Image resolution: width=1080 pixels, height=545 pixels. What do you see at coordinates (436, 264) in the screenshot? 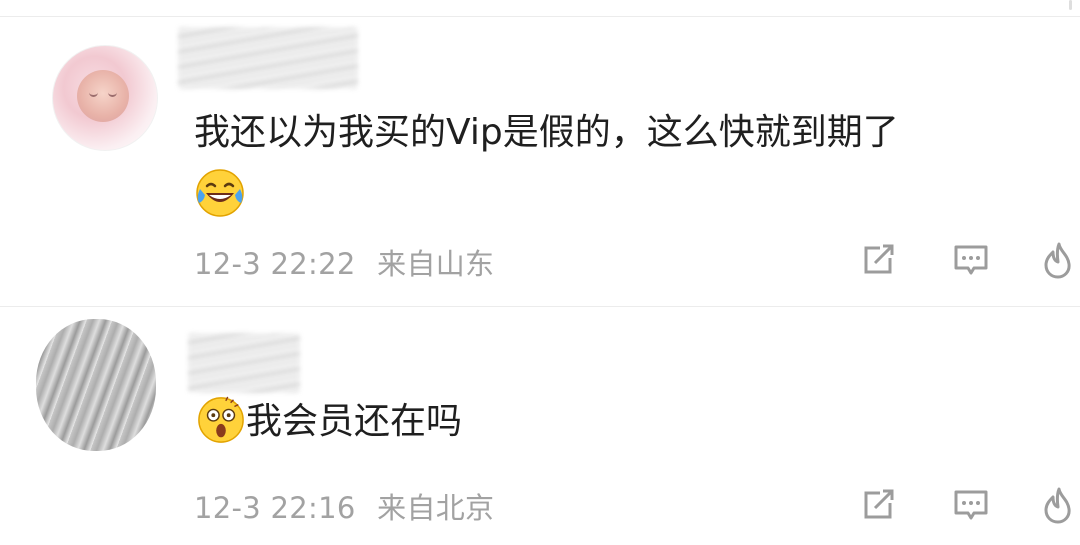
I see `comment-location: 来自山东` at bounding box center [436, 264].